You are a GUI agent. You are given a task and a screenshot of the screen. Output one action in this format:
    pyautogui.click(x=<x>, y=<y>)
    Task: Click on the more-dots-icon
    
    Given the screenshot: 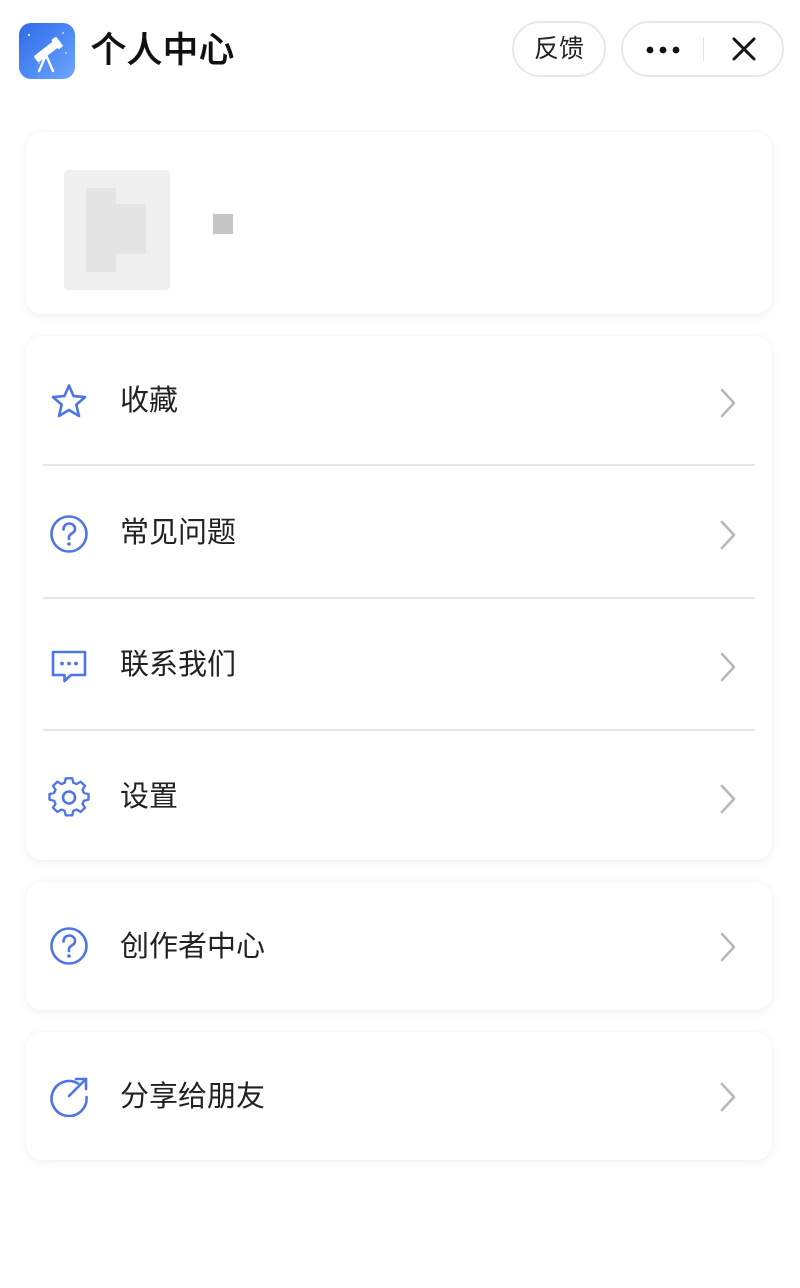 What is the action you would take?
    pyautogui.click(x=663, y=50)
    